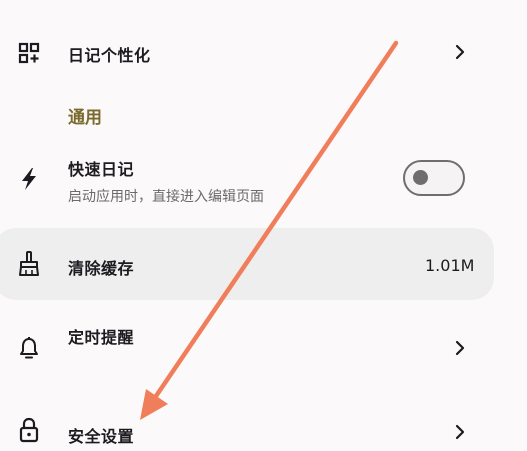 This screenshot has width=527, height=451. What do you see at coordinates (29, 179) in the screenshot?
I see `flash-icon` at bounding box center [29, 179].